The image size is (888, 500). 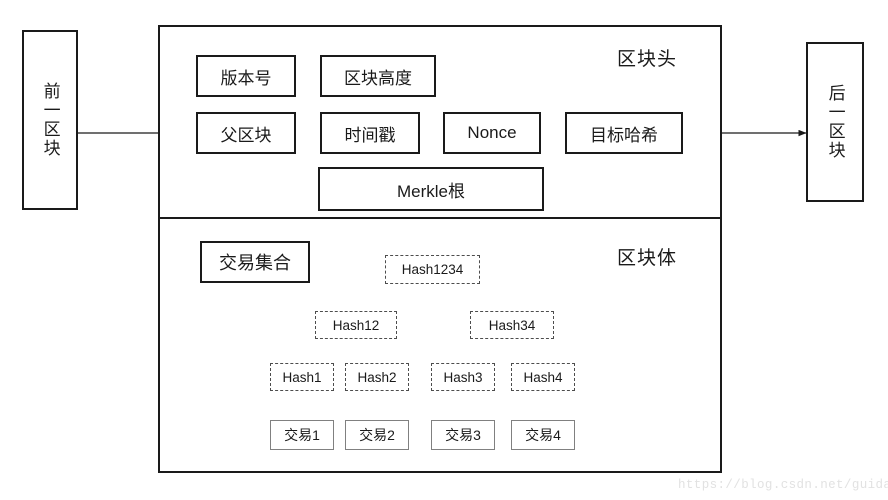 I want to click on prev-block-label: 前一区块, so click(x=50, y=120).